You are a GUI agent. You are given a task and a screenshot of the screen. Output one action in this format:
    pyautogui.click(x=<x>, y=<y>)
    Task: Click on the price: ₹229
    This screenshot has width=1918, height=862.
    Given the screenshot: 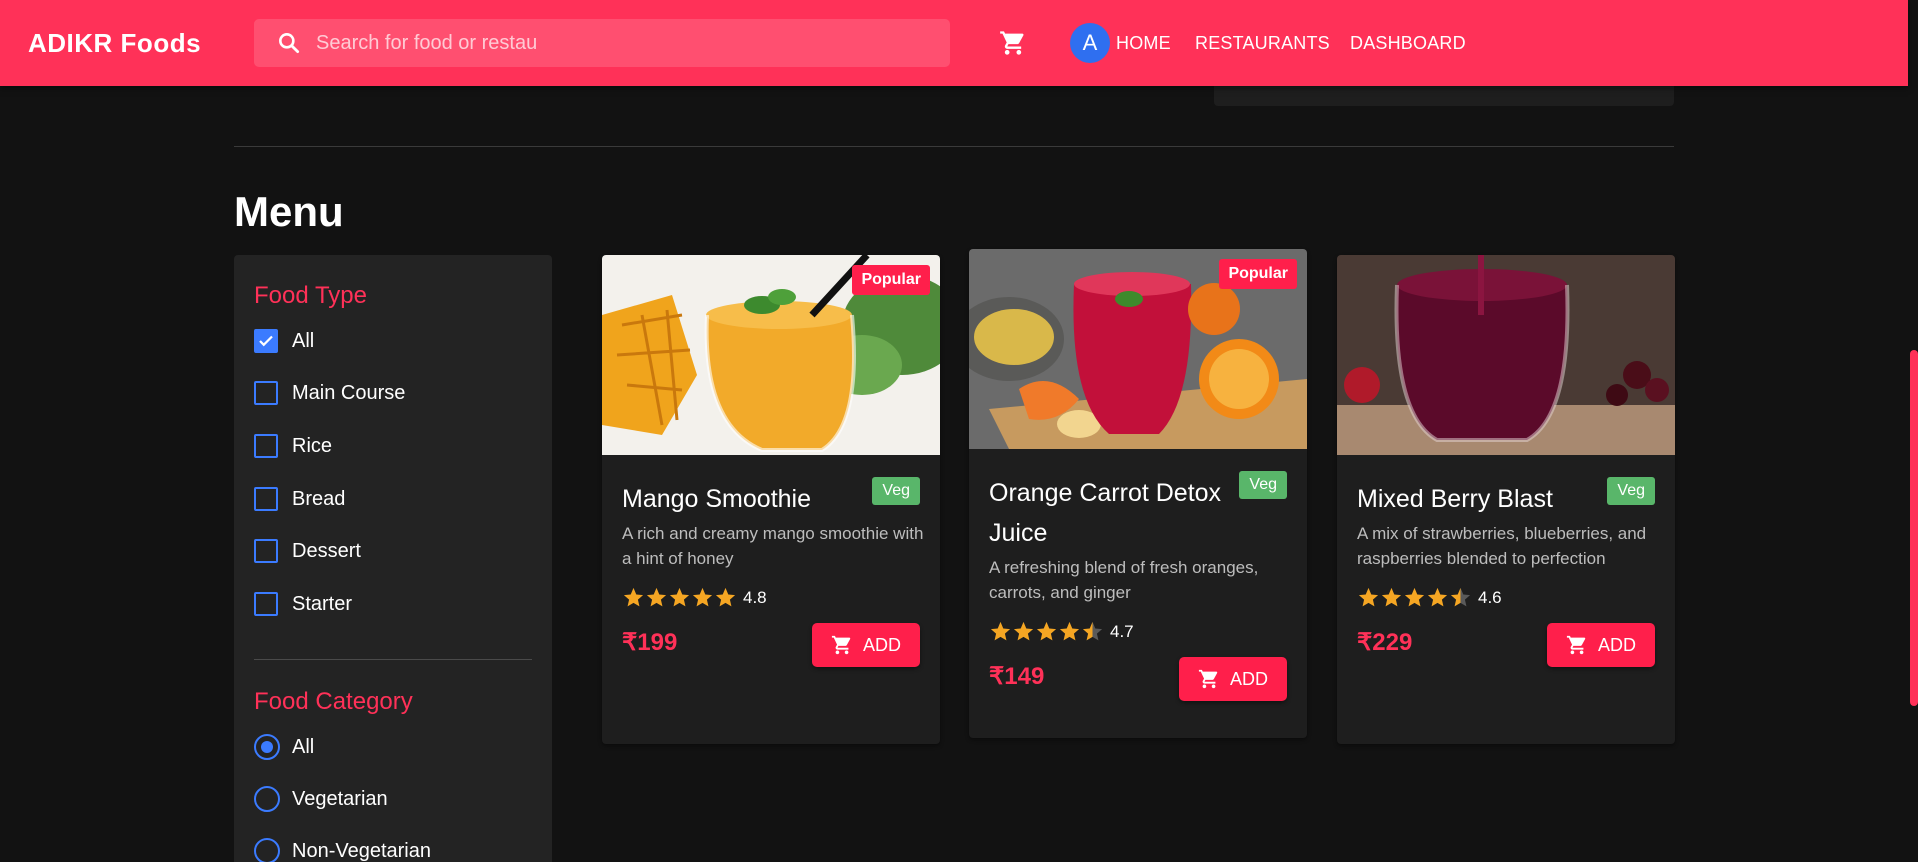 What is the action you would take?
    pyautogui.click(x=1385, y=642)
    